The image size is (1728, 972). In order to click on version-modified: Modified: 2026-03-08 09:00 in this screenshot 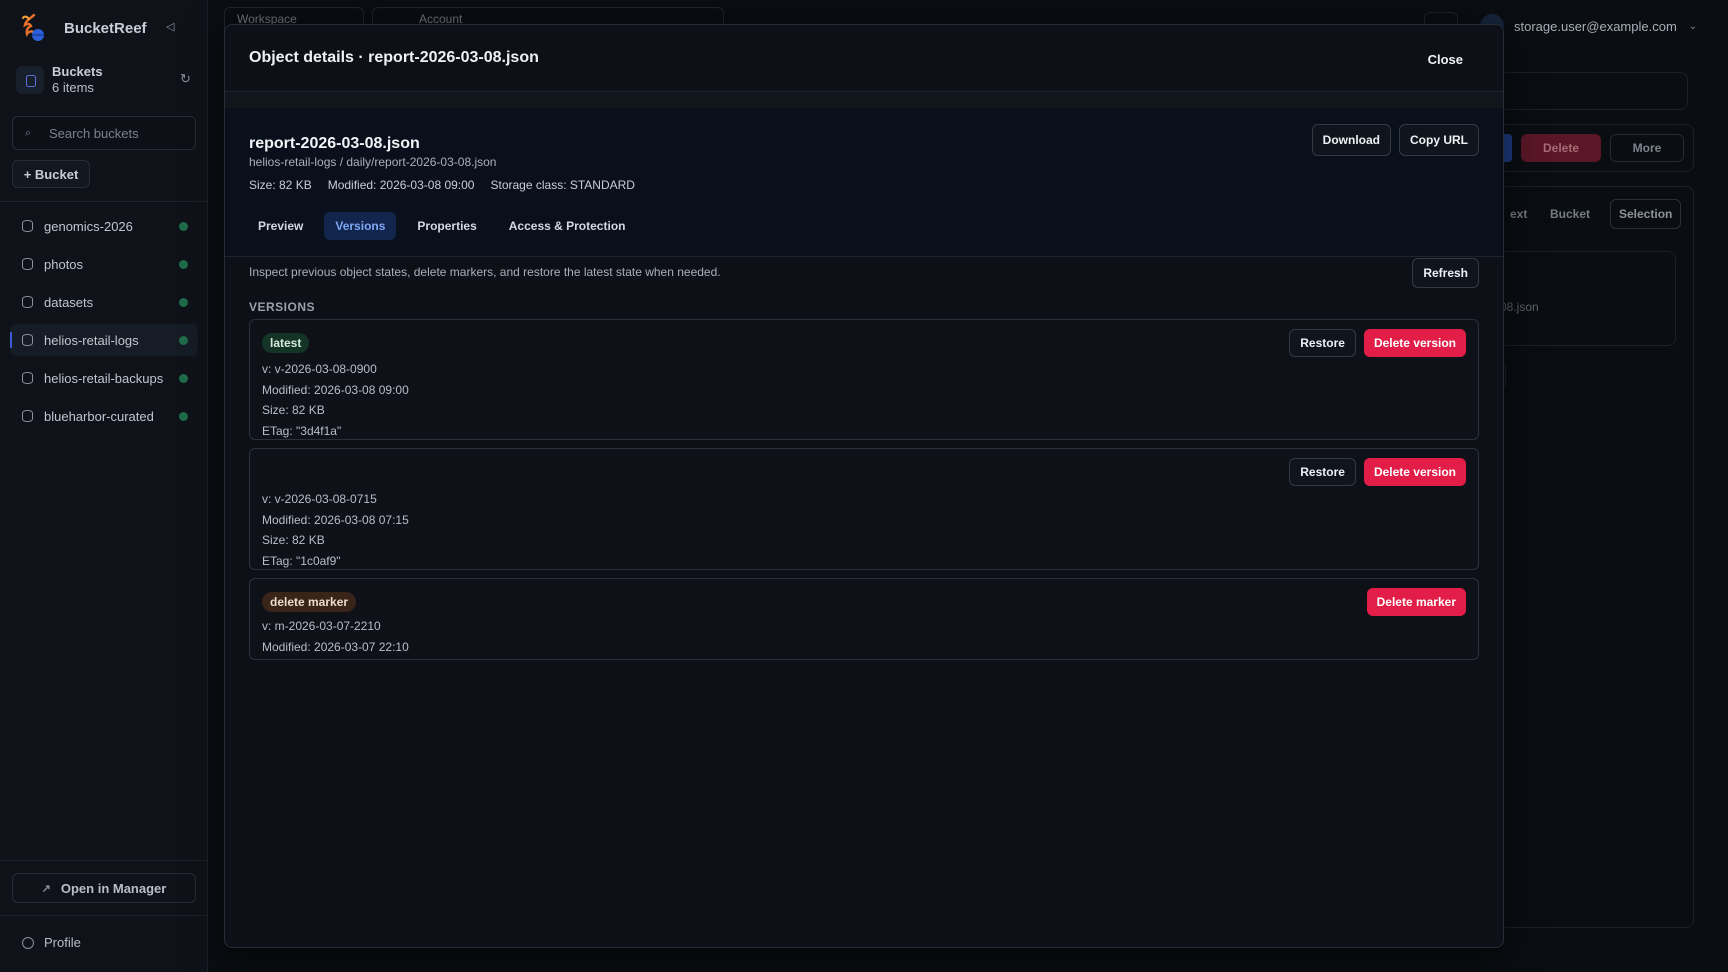, I will do `click(335, 389)`.